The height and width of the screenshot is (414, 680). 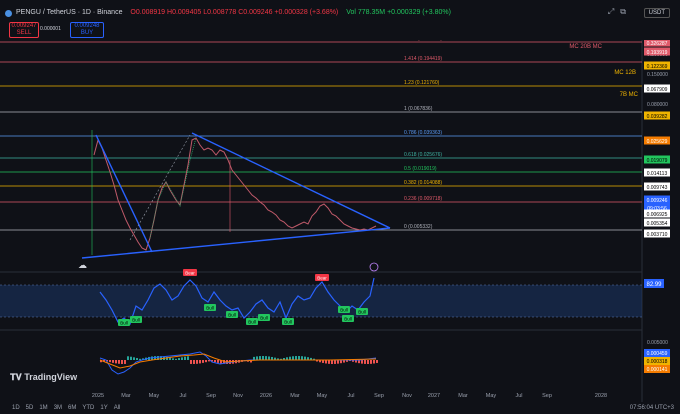 I want to click on alert-icon, so click(x=374, y=267).